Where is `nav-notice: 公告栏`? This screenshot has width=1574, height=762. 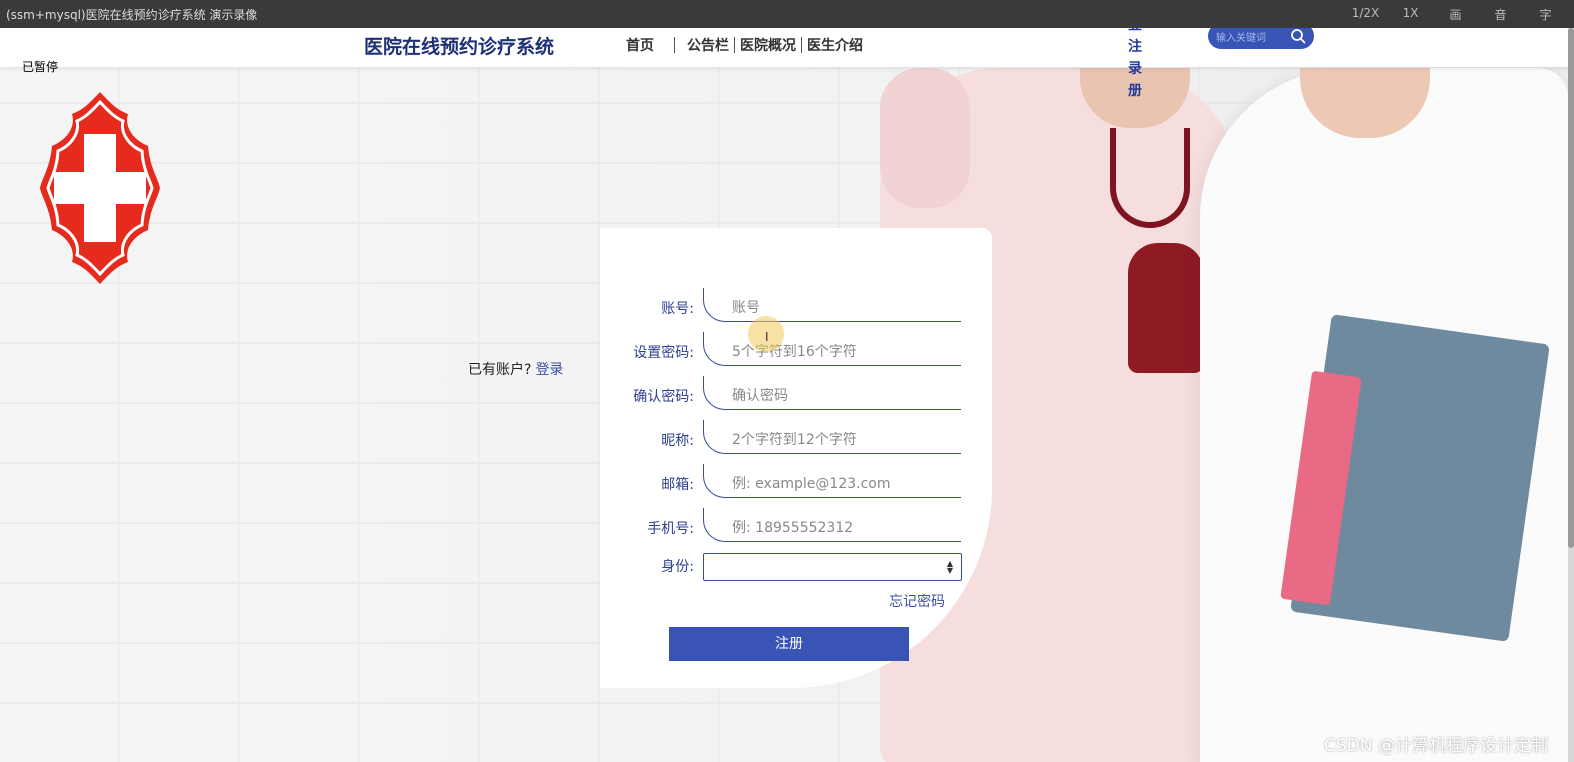 nav-notice: 公告栏 is located at coordinates (704, 45).